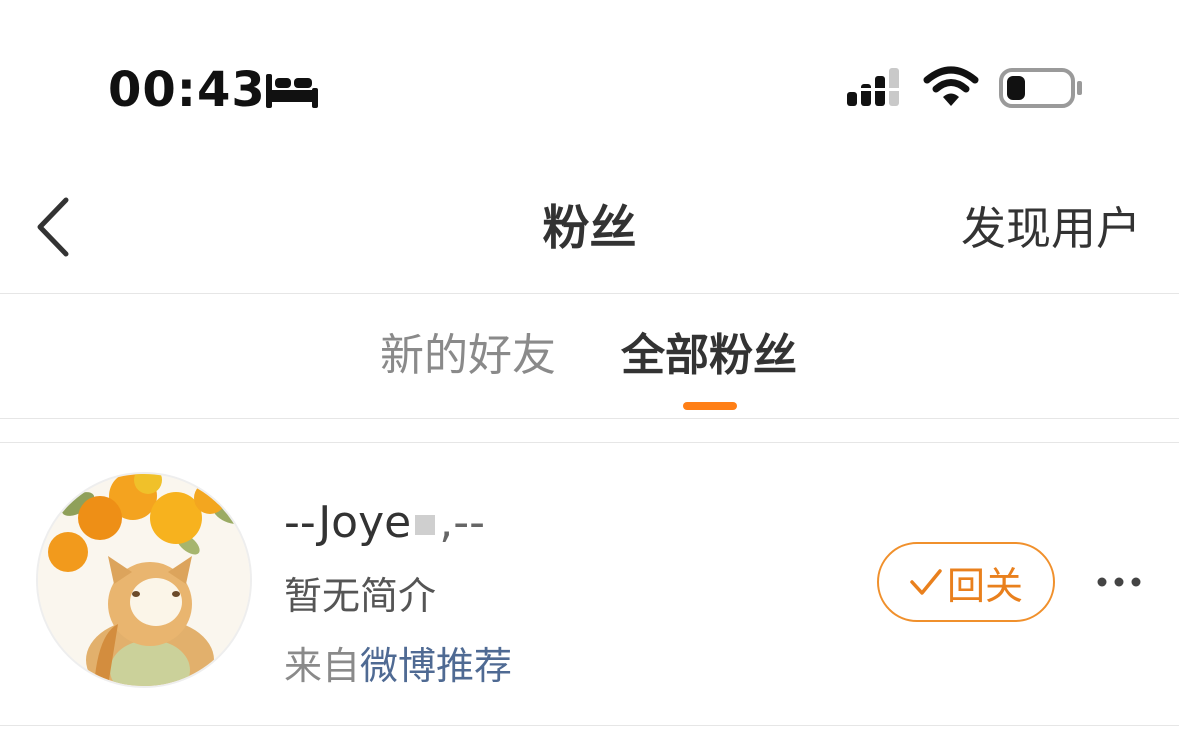 The height and width of the screenshot is (754, 1179). What do you see at coordinates (425, 525) in the screenshot?
I see `redacted-mark` at bounding box center [425, 525].